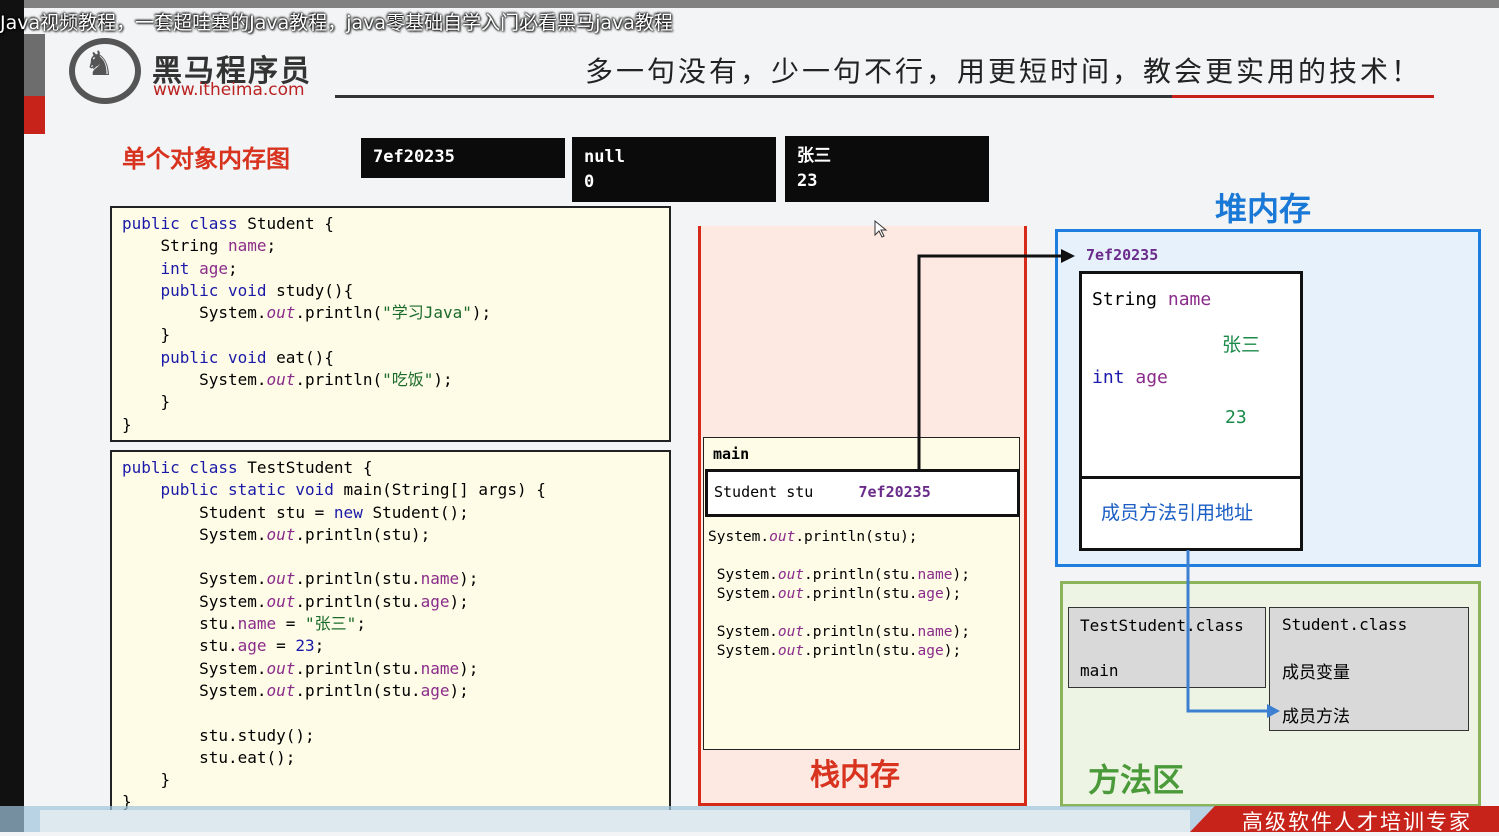  What do you see at coordinates (615, 821) in the screenshot?
I see `footer-wave` at bounding box center [615, 821].